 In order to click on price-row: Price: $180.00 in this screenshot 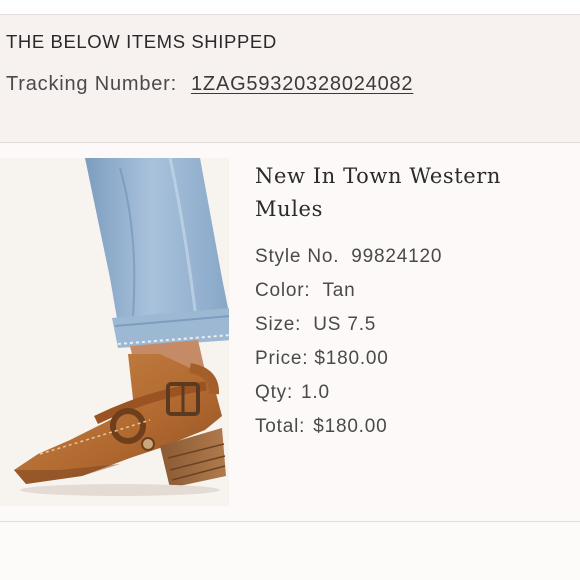, I will do `click(322, 359)`.